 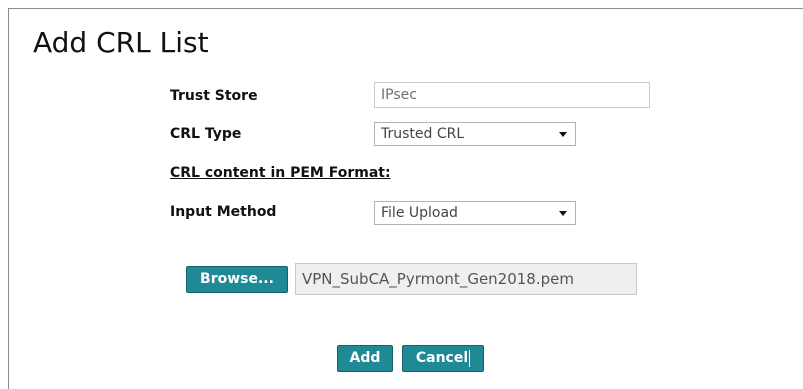 What do you see at coordinates (121, 42) in the screenshot?
I see `page-title: Add CRL List` at bounding box center [121, 42].